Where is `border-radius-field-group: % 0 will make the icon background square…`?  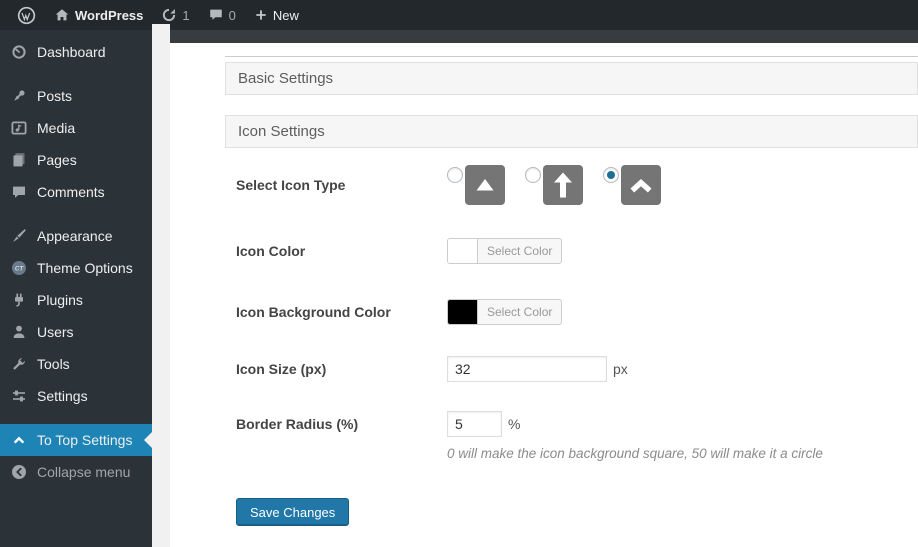 border-radius-field-group: % 0 will make the icon background square… is located at coordinates (635, 436).